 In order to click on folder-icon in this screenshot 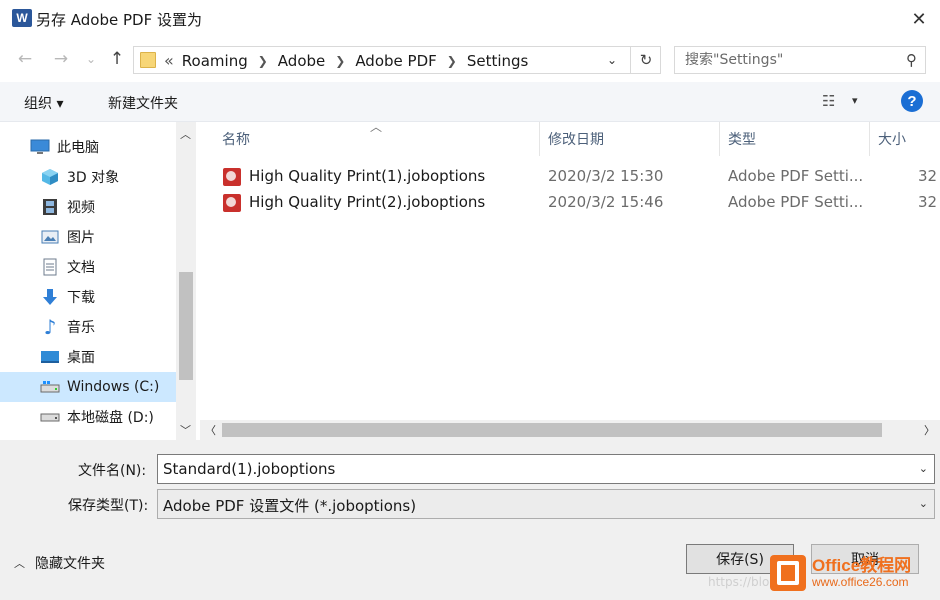, I will do `click(148, 60)`.